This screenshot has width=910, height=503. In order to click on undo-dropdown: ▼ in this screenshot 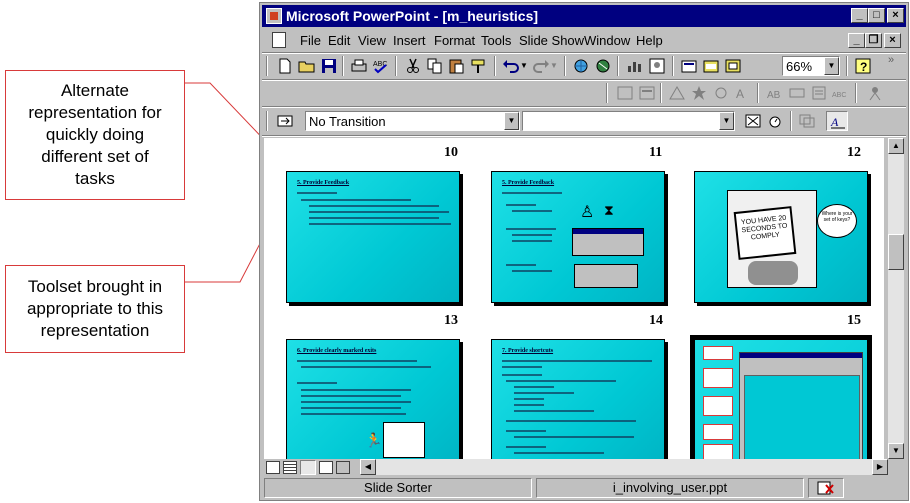, I will do `click(525, 66)`.